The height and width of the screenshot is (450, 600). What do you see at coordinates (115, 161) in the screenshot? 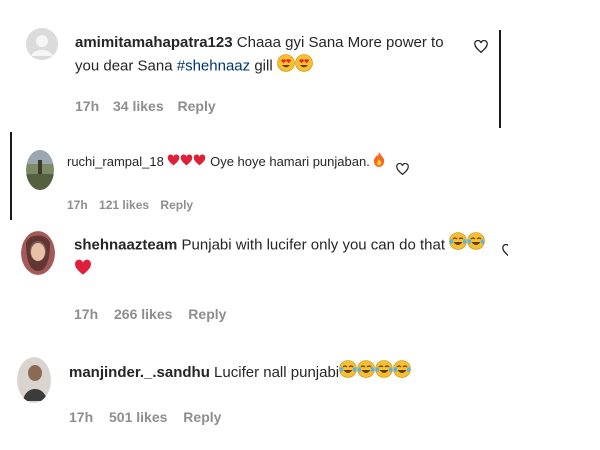
I see `comment-username: ruchi_rampal_18` at bounding box center [115, 161].